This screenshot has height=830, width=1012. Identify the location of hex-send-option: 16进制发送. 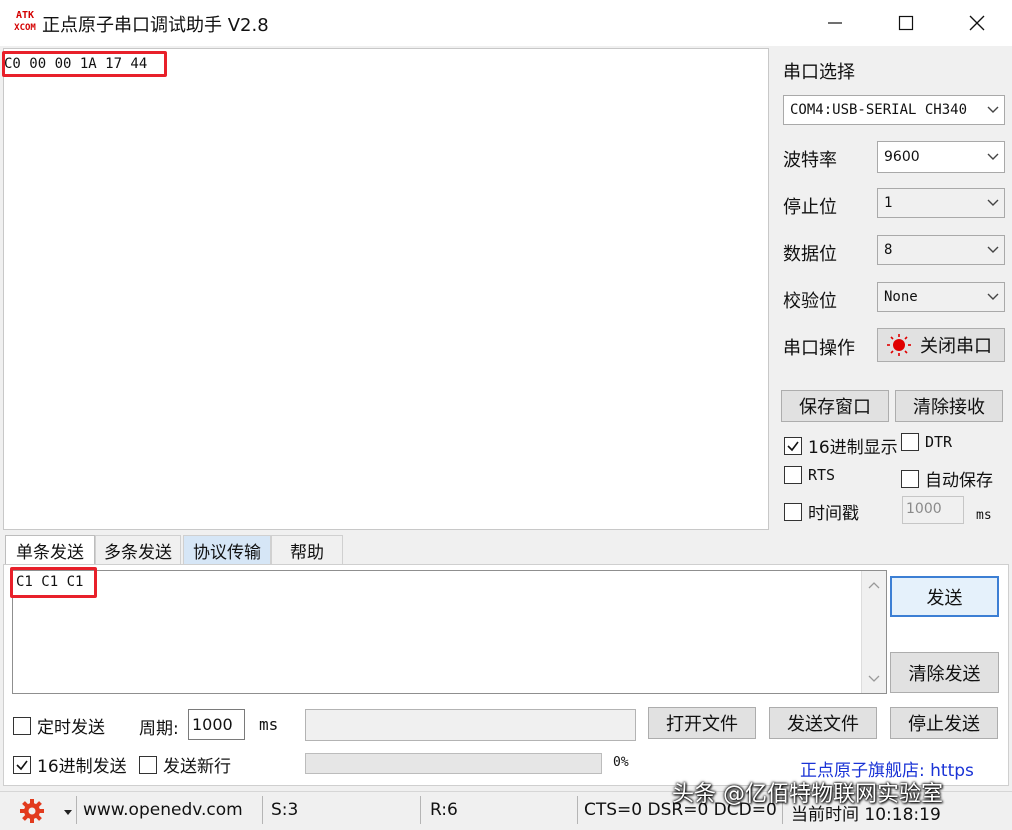
(70, 764).